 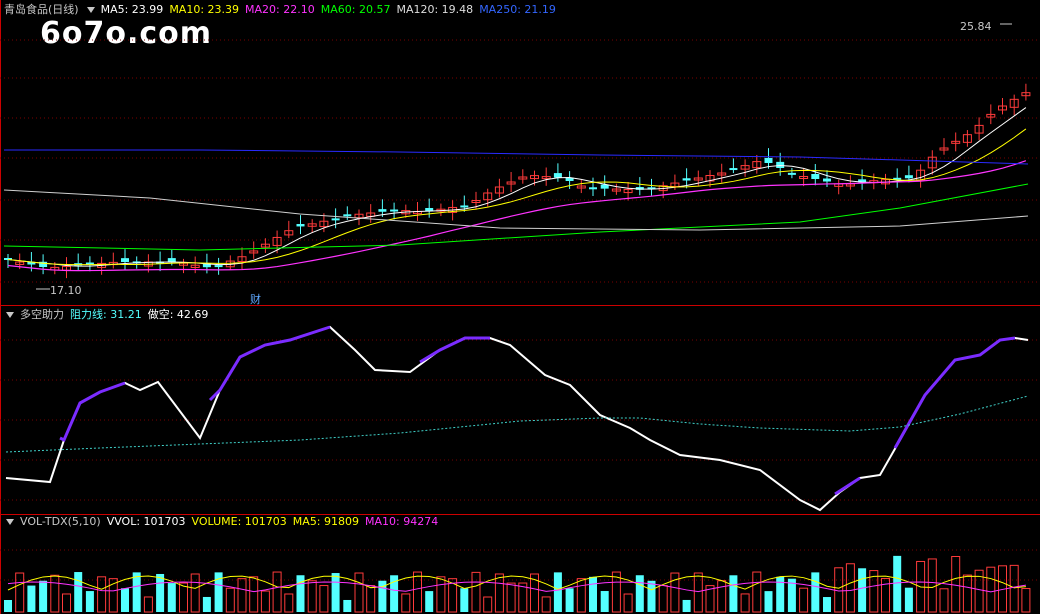 What do you see at coordinates (326, 521) in the screenshot?
I see `vol-ma5-label: MA5: 91809` at bounding box center [326, 521].